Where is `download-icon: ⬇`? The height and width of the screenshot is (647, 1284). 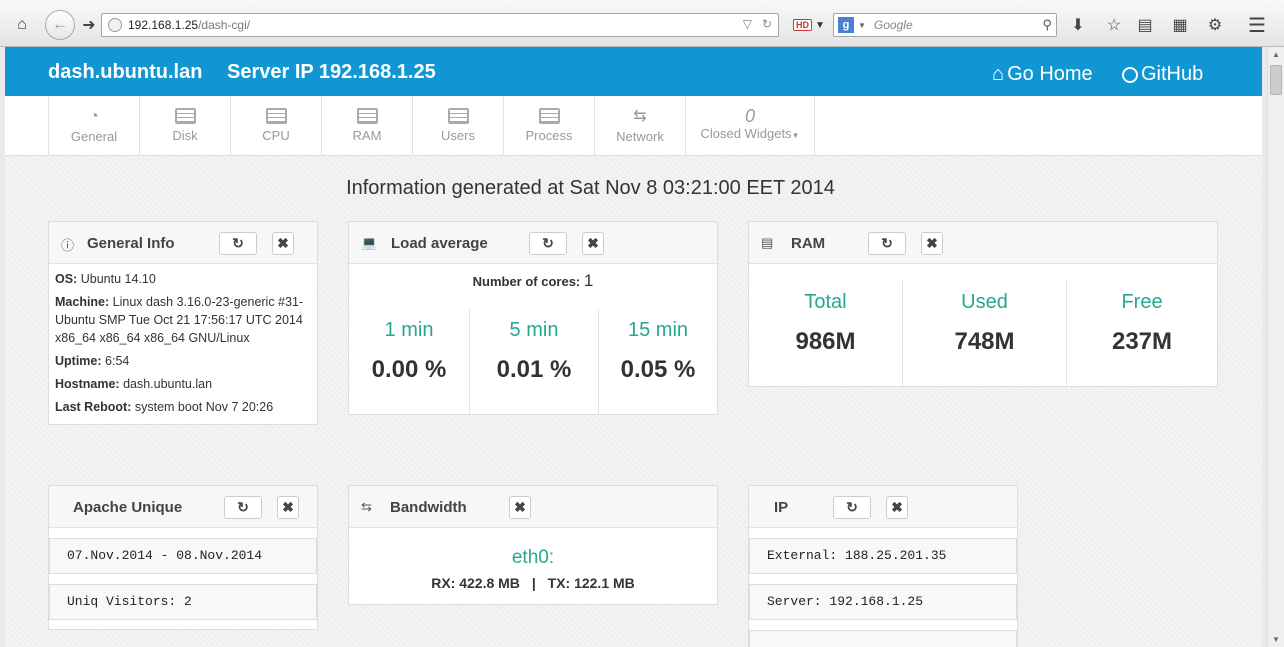 download-icon: ⬇ is located at coordinates (1078, 25).